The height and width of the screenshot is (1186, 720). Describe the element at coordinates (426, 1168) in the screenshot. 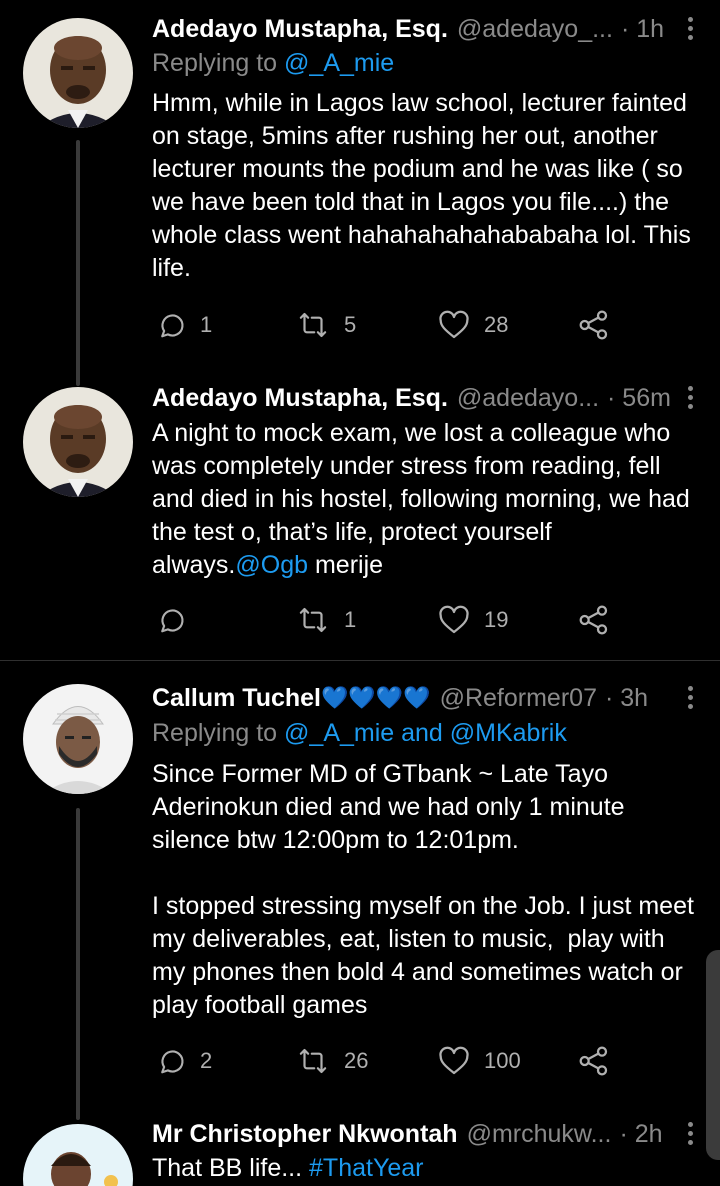

I see `tweet-text: That BB life... #ThatYear` at that location.